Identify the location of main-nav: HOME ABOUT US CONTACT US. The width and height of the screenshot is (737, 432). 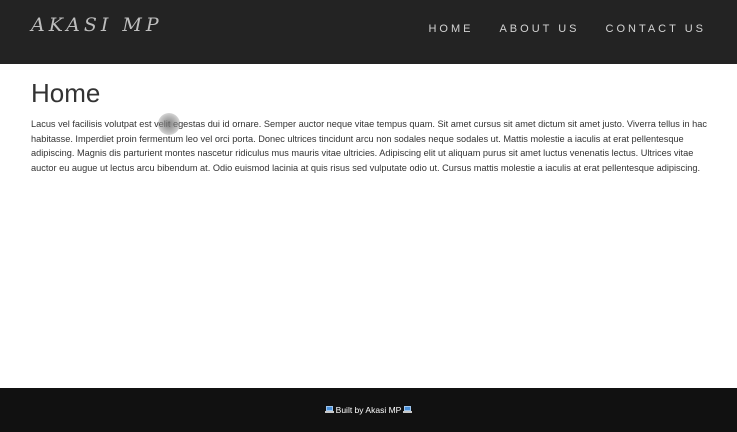
(567, 29).